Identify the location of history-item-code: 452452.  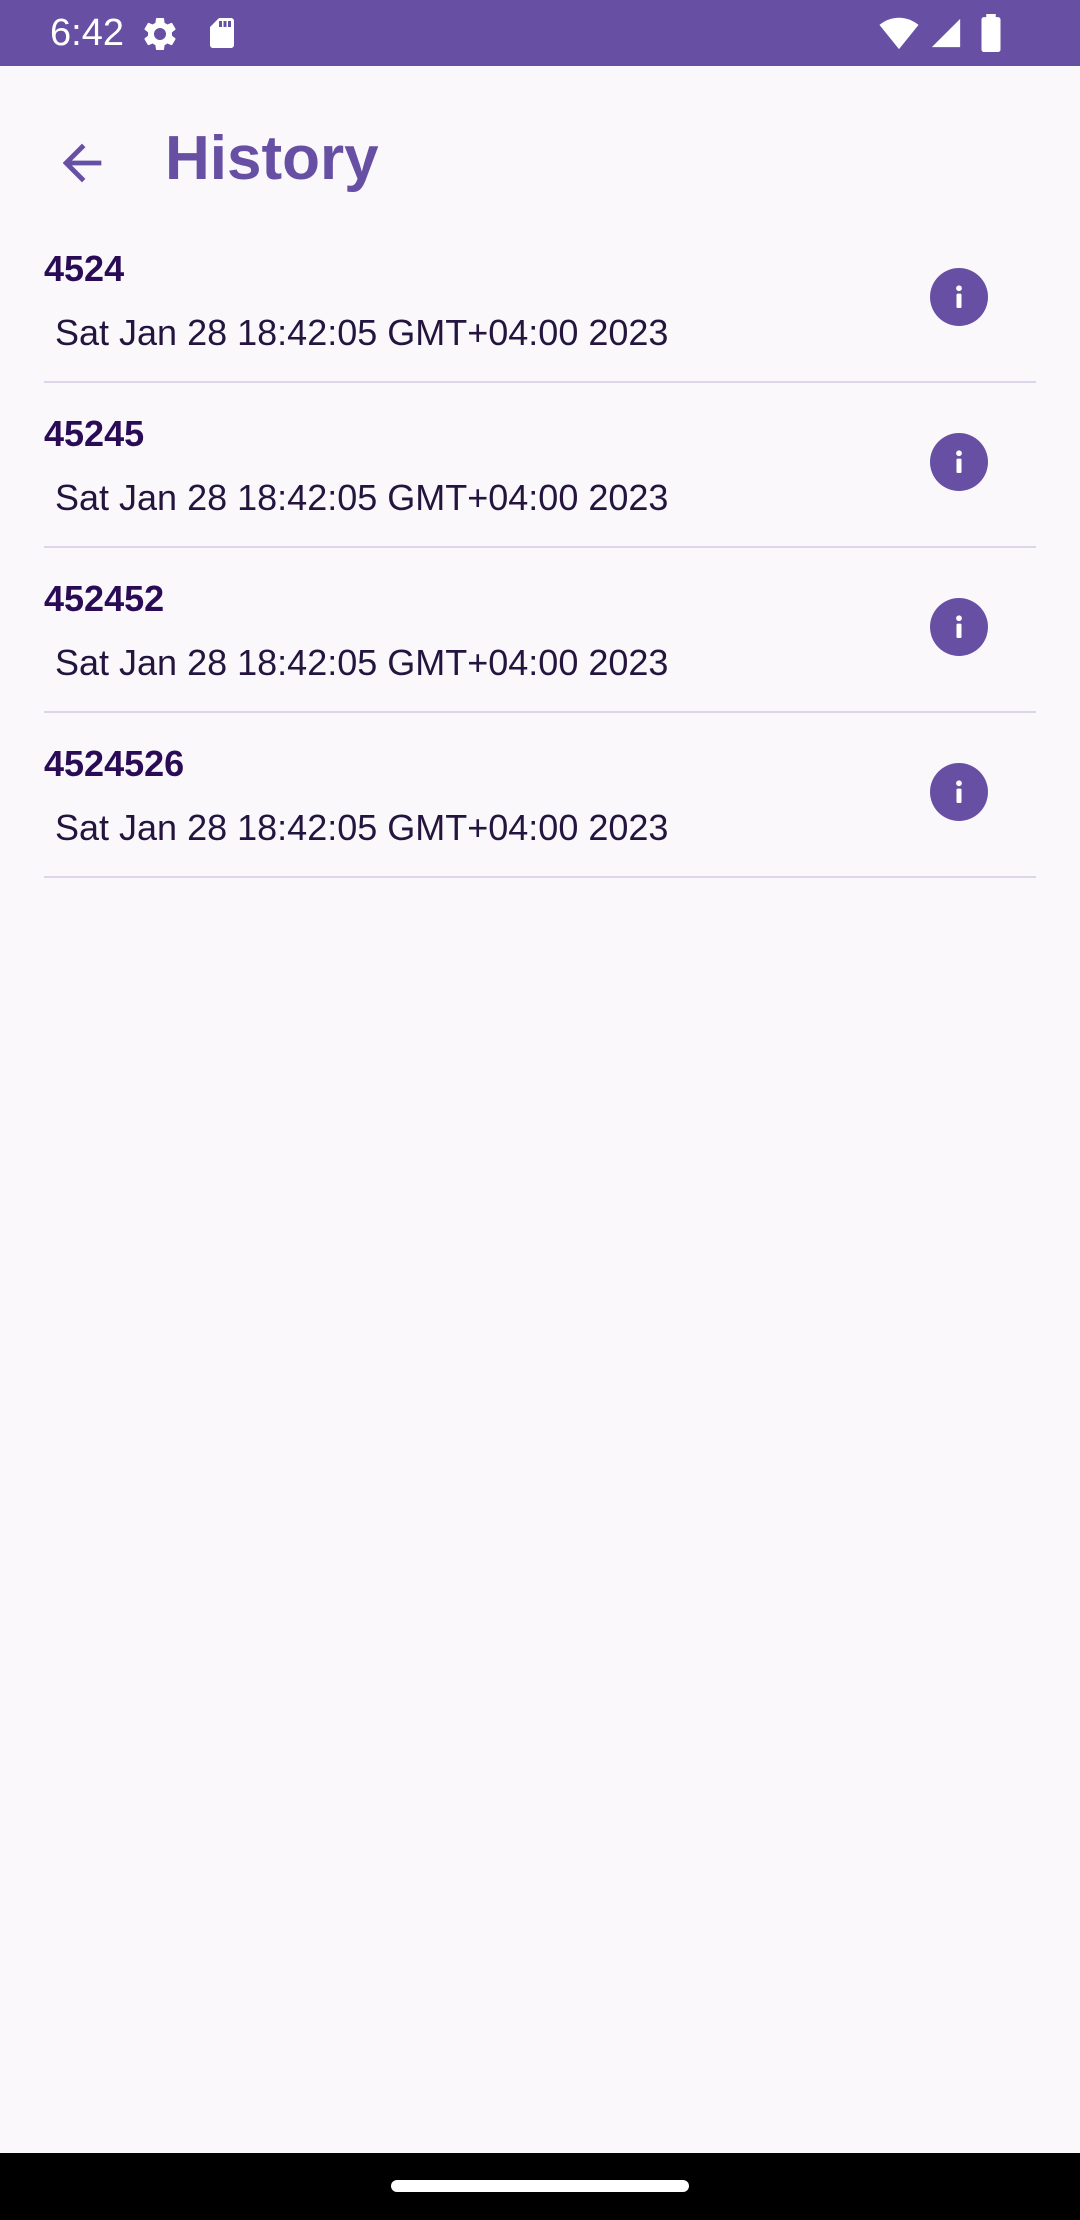
(104, 598).